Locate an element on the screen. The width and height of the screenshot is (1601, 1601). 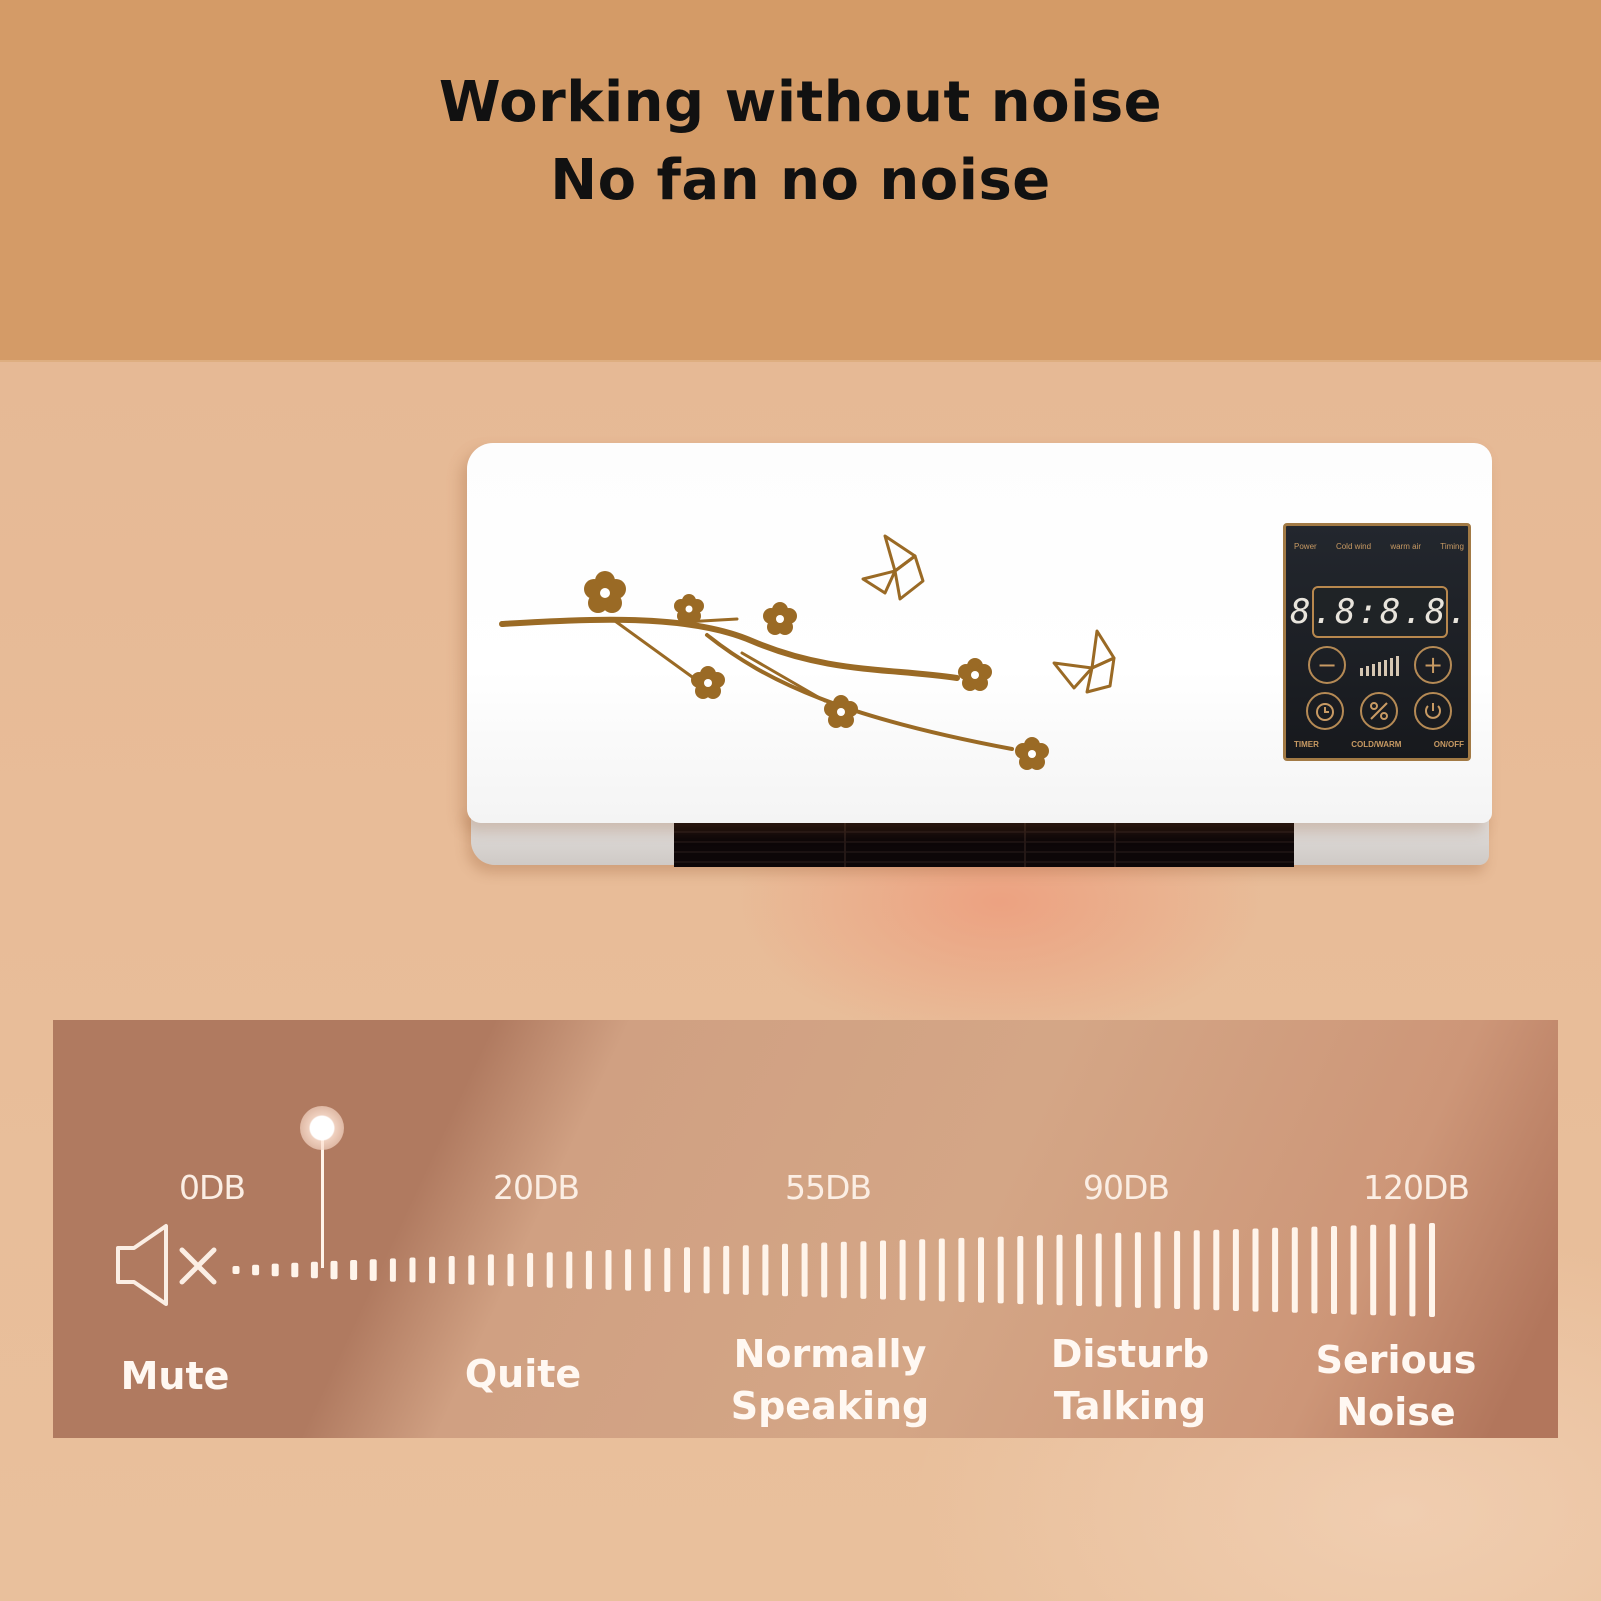
category-speaking-line2: Speaking is located at coordinates (830, 1406).